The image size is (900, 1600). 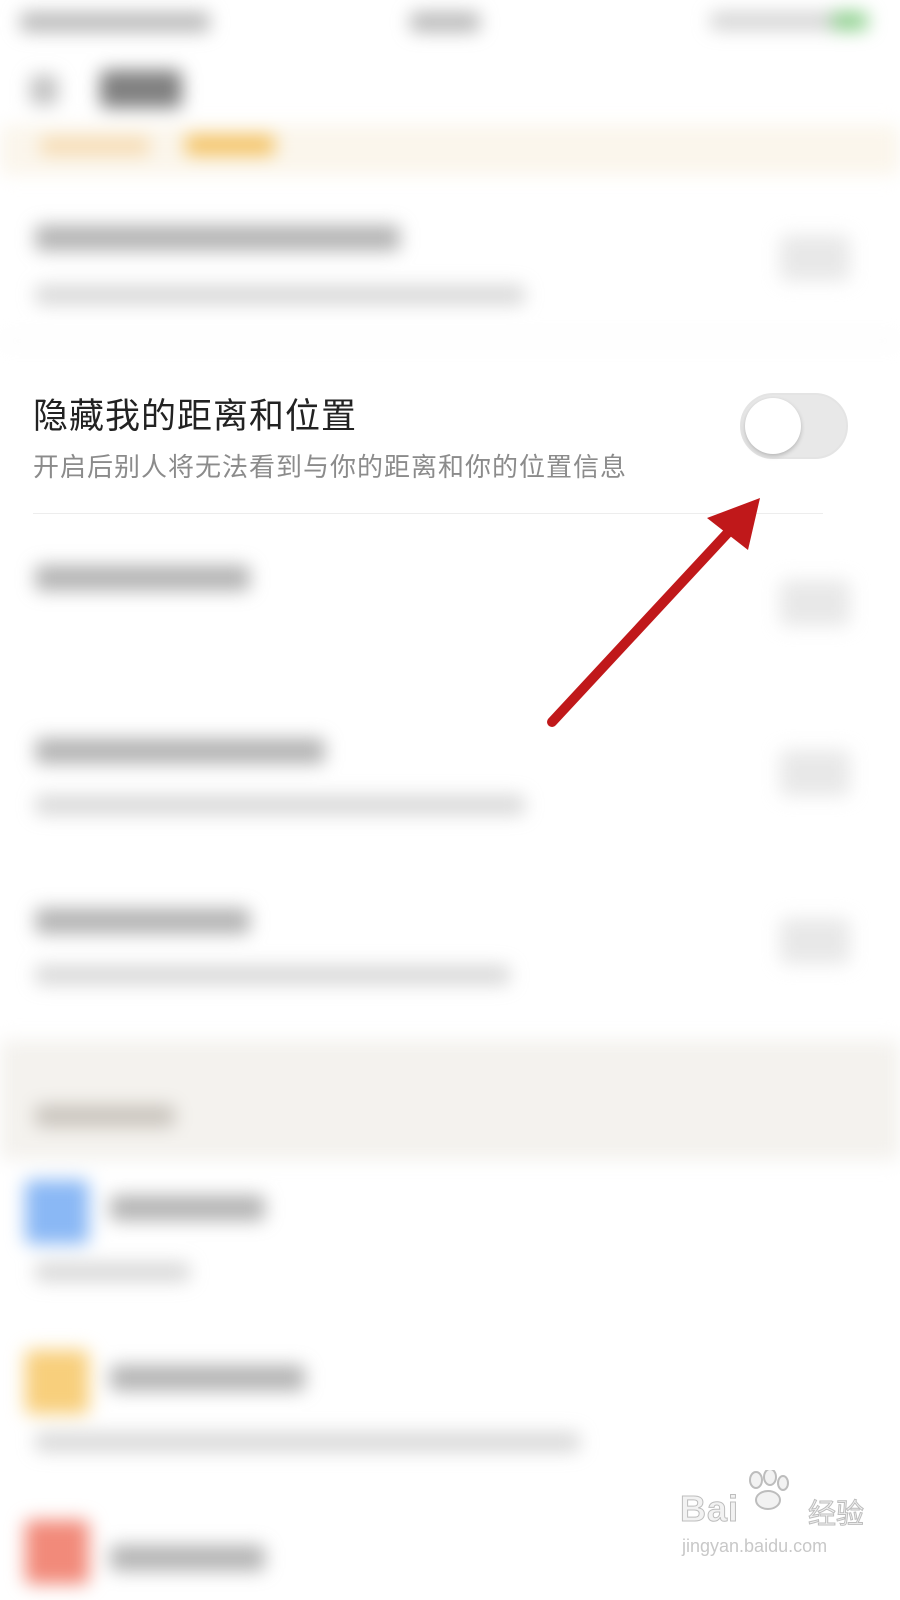 I want to click on annotation-arrow, so click(x=653, y=612).